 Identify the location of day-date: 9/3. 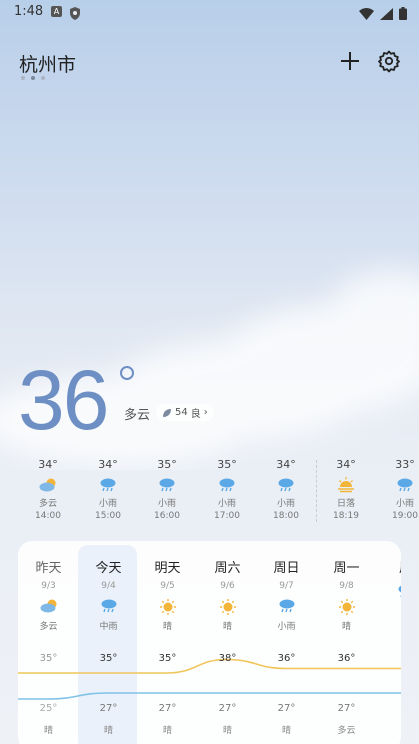
(48, 586).